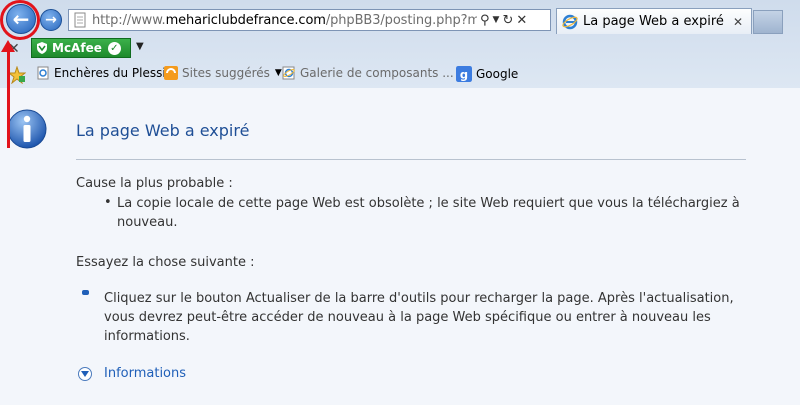 The width and height of the screenshot is (800, 405). What do you see at coordinates (165, 262) in the screenshot?
I see `try-label: Essayez la chose suivante :` at bounding box center [165, 262].